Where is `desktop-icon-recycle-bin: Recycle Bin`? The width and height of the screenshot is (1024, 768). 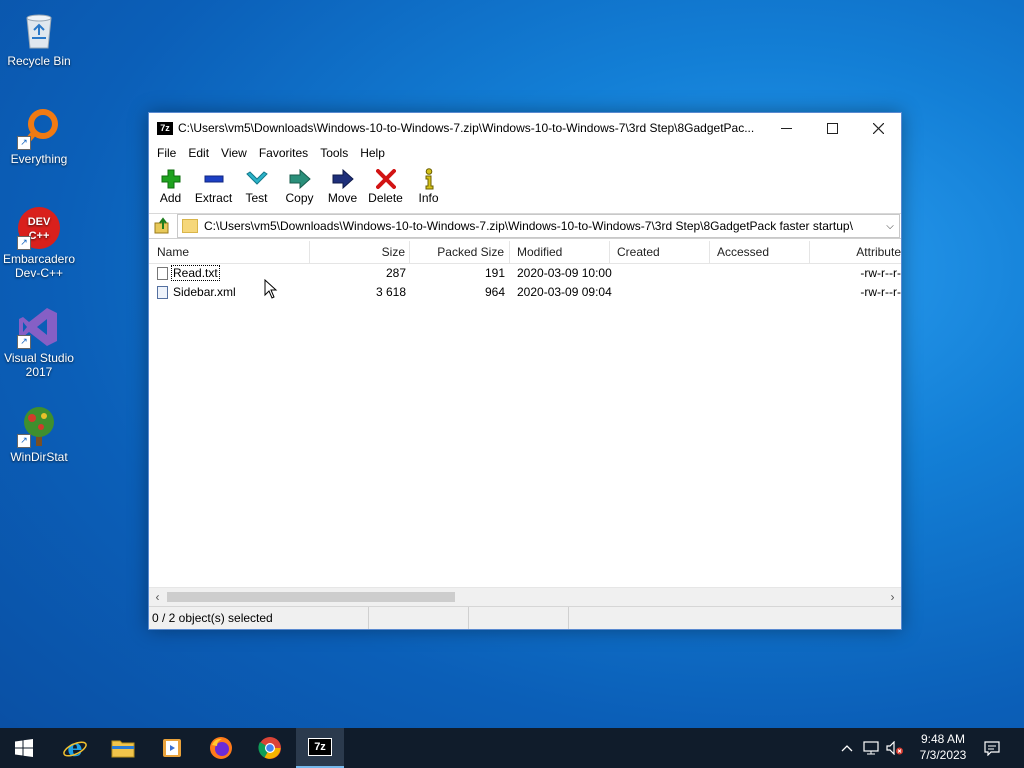 desktop-icon-recycle-bin: Recycle Bin is located at coordinates (39, 38).